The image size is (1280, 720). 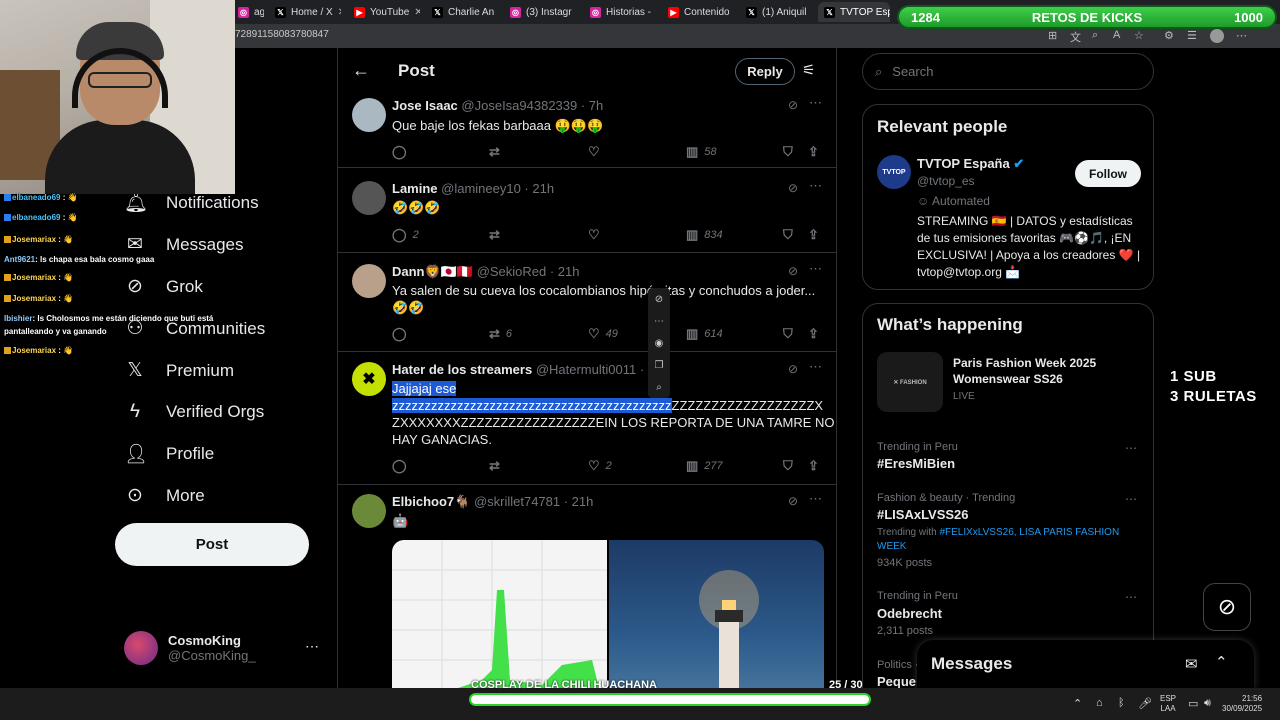 What do you see at coordinates (499, 614) in the screenshot?
I see `media-image-chart` at bounding box center [499, 614].